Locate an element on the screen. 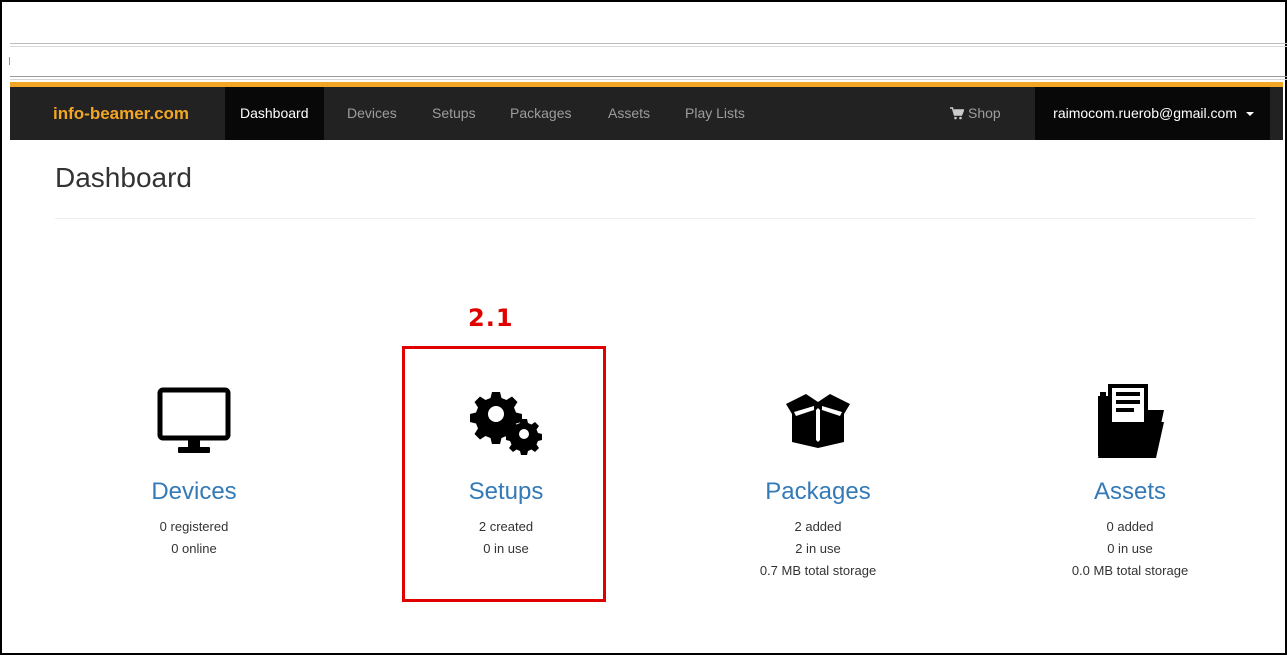  brand-logo: info-beamer.com is located at coordinates (121, 113).